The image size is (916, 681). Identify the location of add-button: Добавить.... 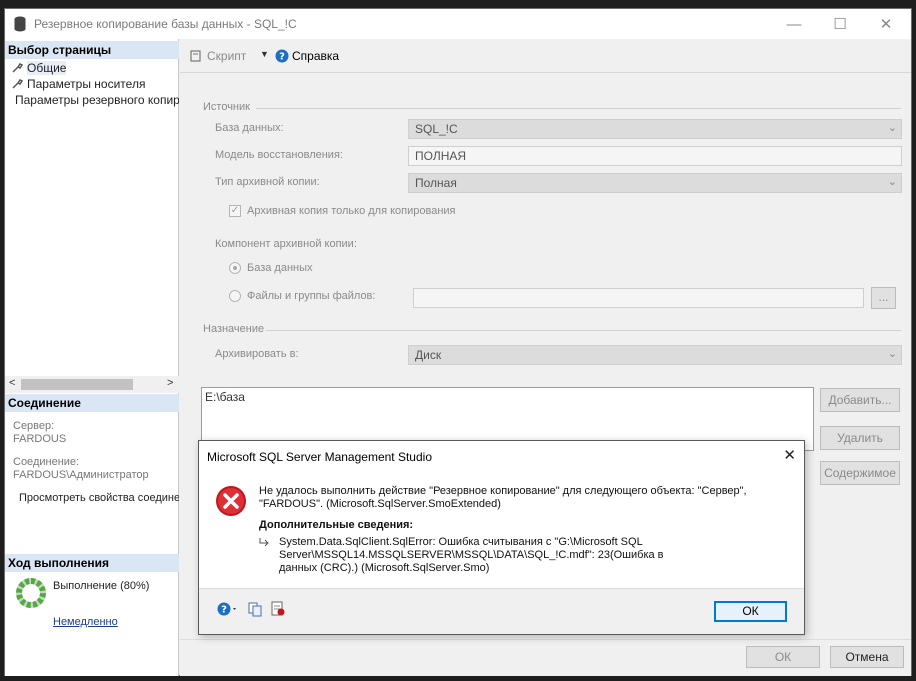
(860, 400).